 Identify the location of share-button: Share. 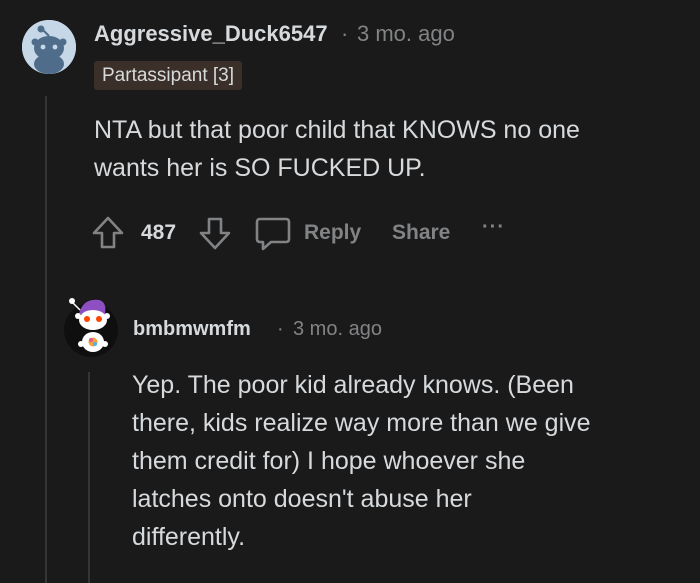
(421, 233).